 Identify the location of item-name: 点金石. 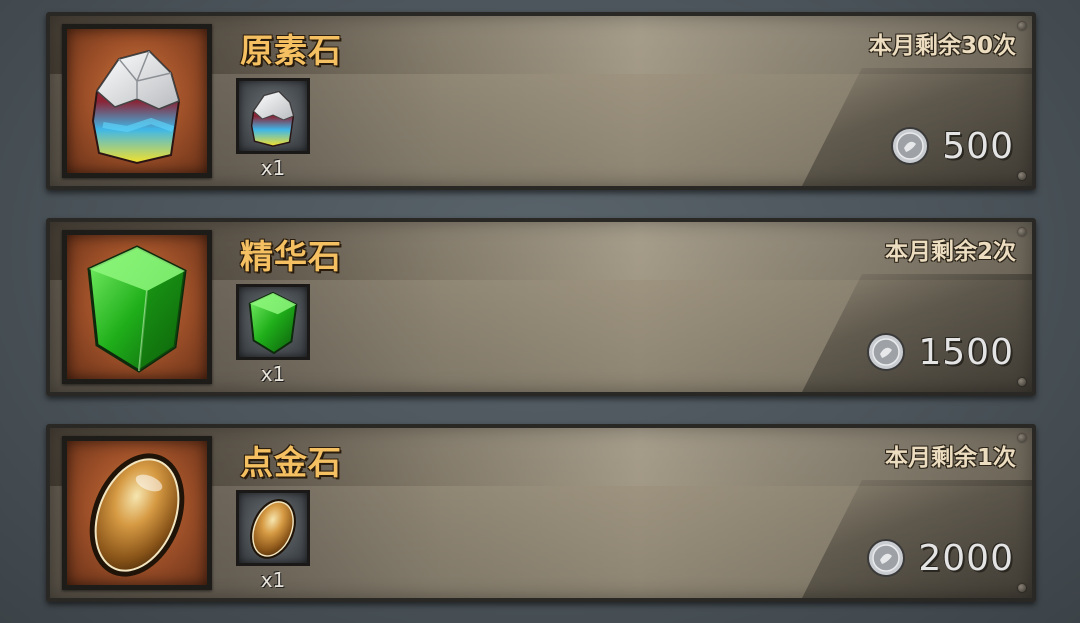
(291, 462).